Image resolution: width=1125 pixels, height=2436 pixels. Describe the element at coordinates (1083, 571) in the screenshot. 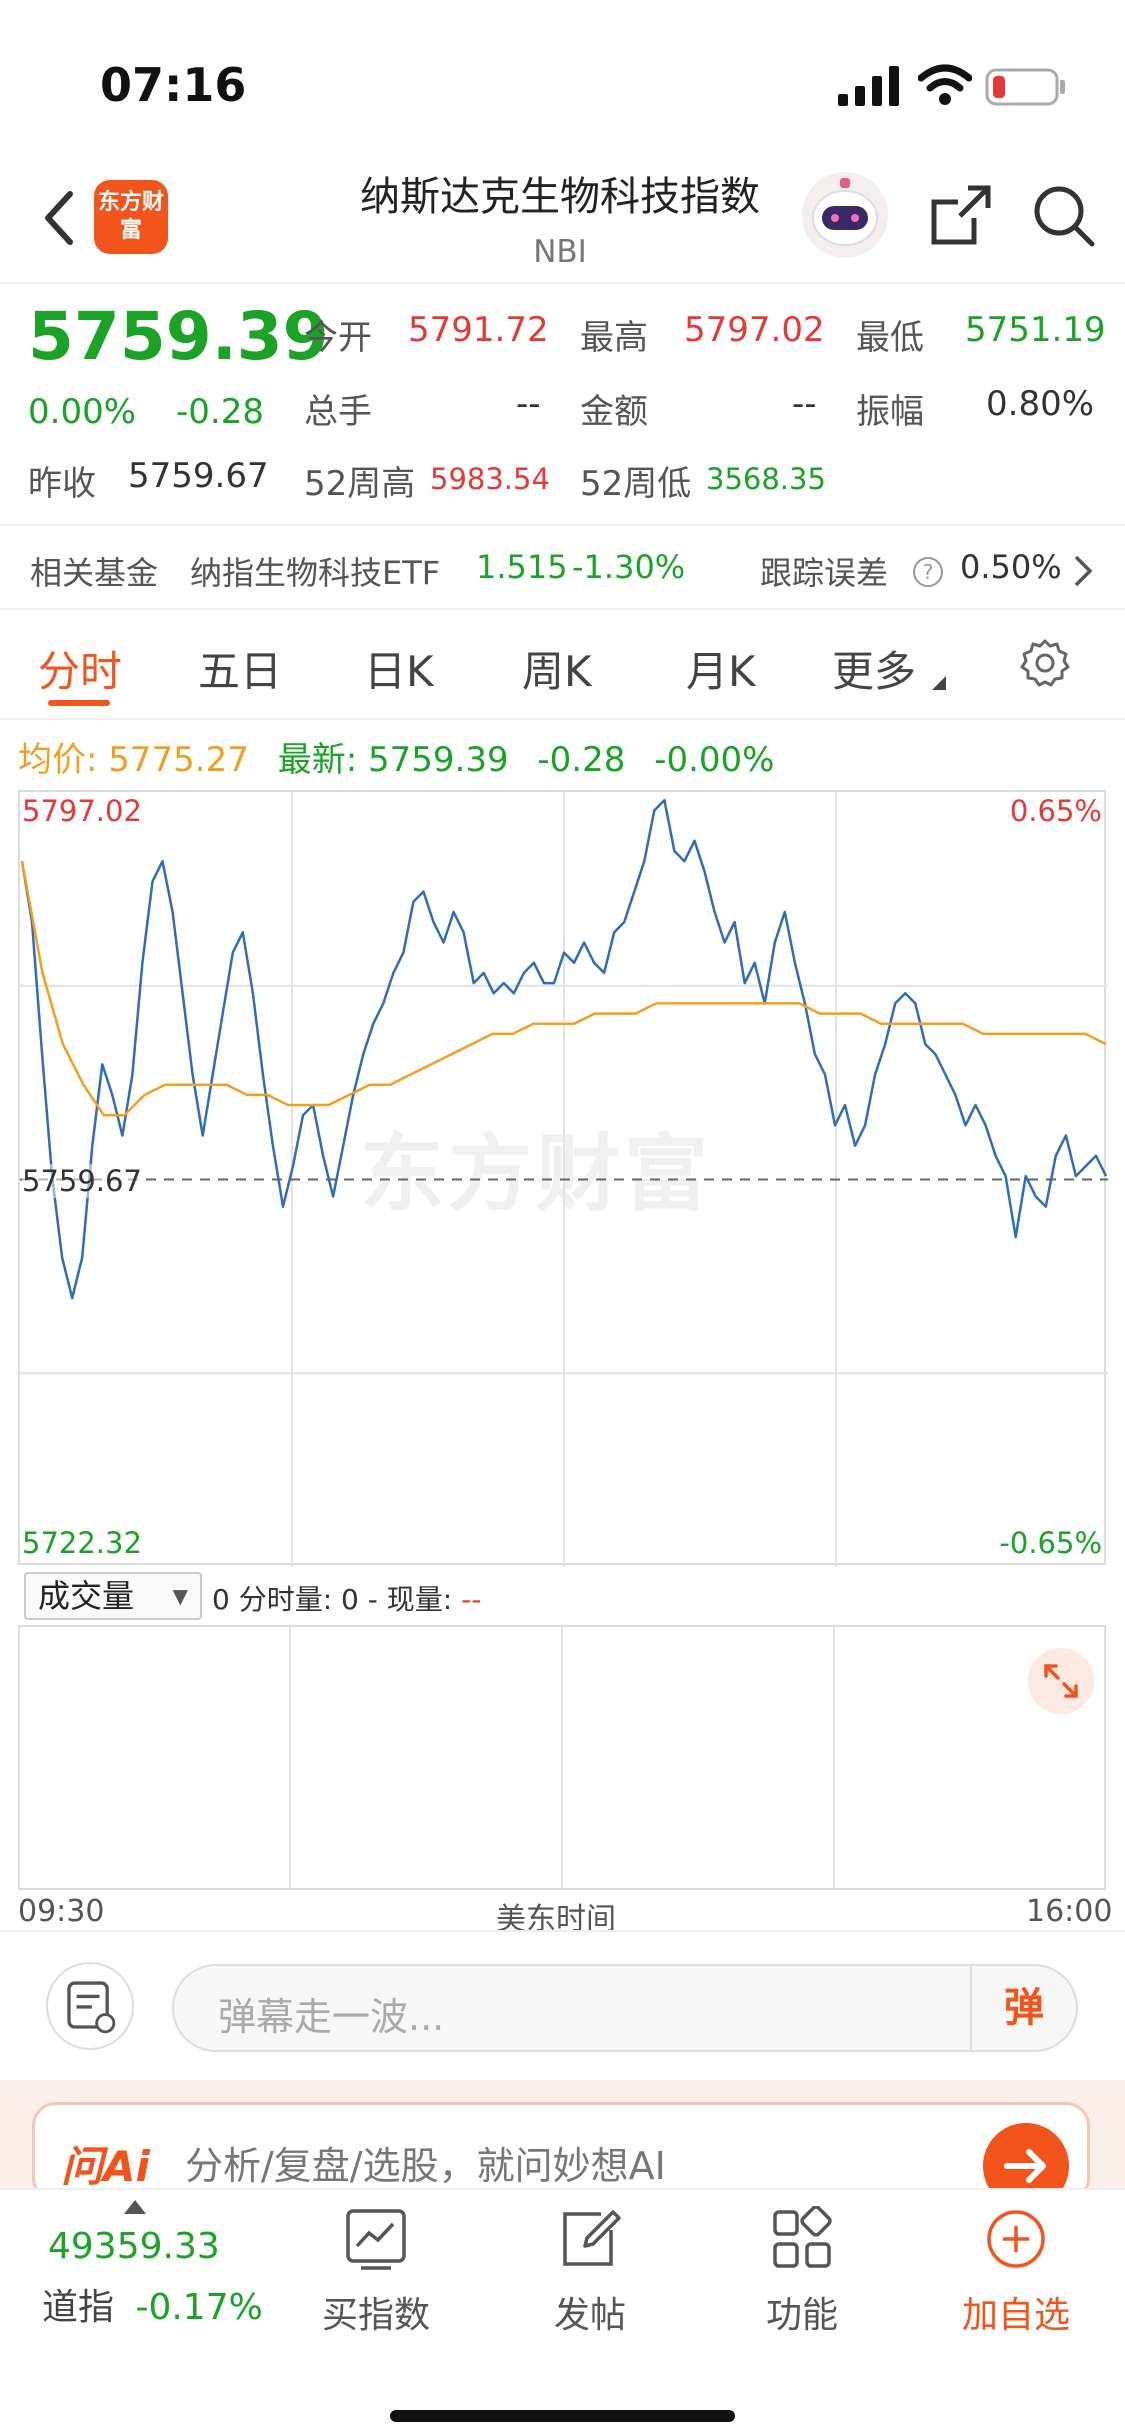

I see `chevron-right-icon` at that location.